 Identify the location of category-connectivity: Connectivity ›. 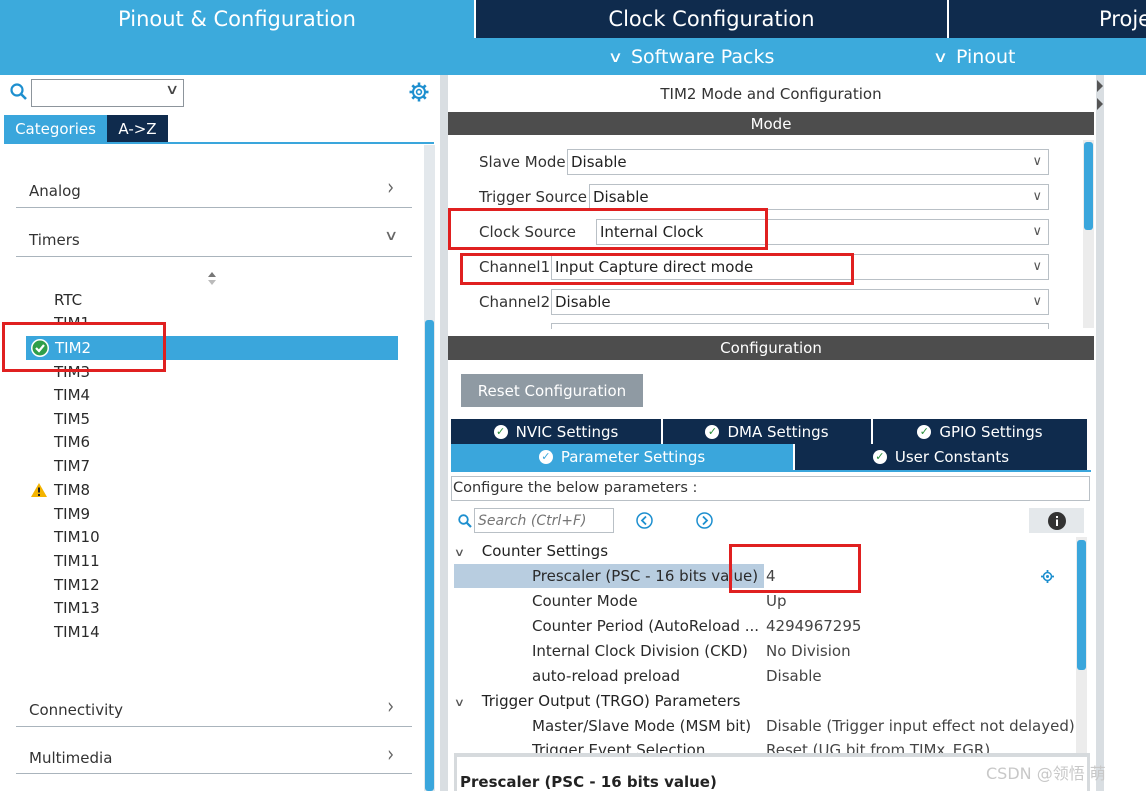
(214, 709).